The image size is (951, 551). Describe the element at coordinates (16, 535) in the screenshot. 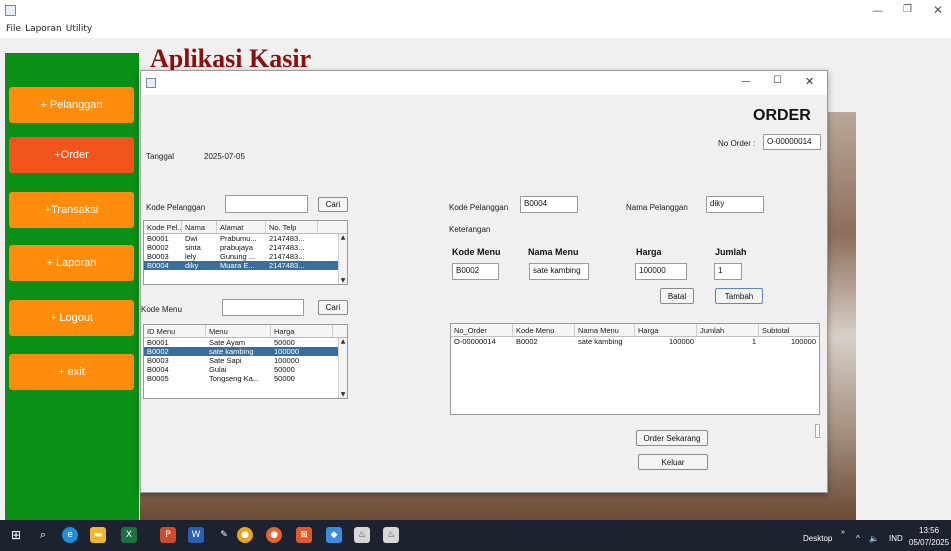

I see `windows-start-icon: ⊞` at that location.